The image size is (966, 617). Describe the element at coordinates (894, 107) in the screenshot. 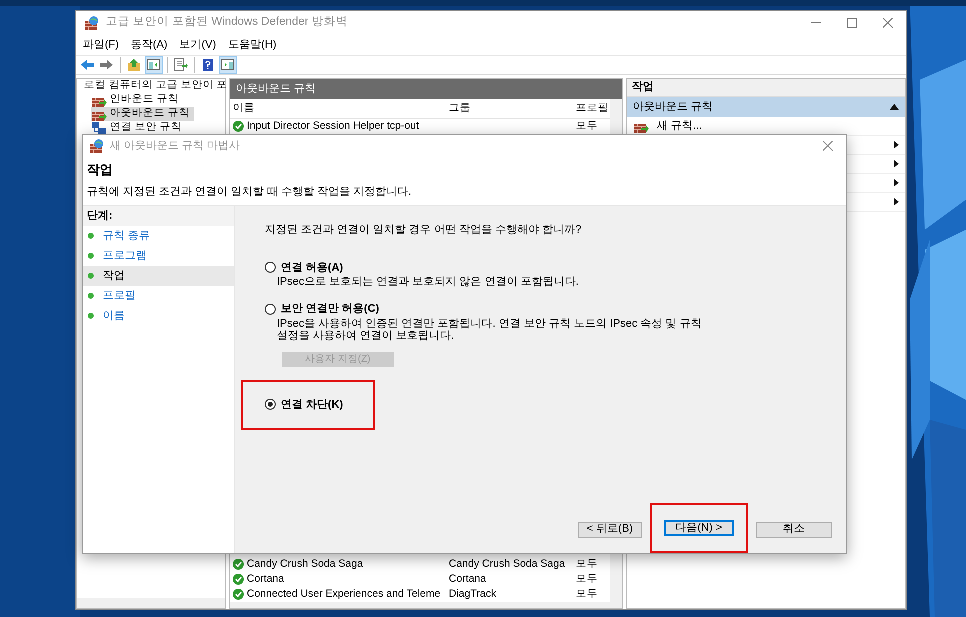

I see `collapse-icon` at that location.